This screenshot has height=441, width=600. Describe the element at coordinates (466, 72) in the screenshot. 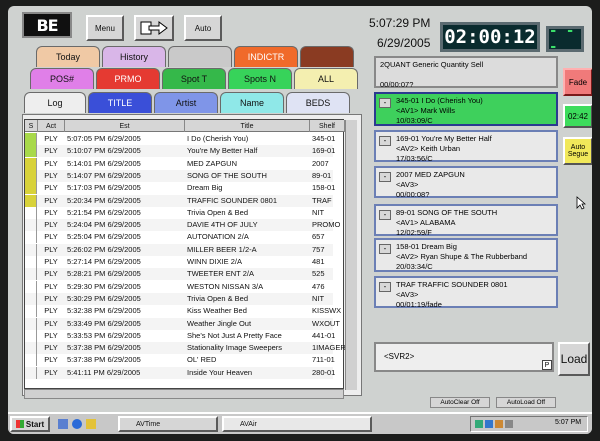

I see `queue-item: 2QUANT Generic Quantity Sell 00/00:07?` at that location.